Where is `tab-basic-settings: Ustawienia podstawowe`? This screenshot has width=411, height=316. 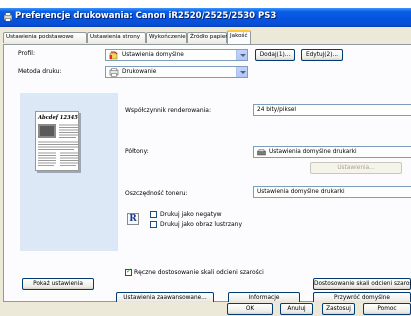
tab-basic-settings: Ustawienia podstawowe is located at coordinates (45, 37).